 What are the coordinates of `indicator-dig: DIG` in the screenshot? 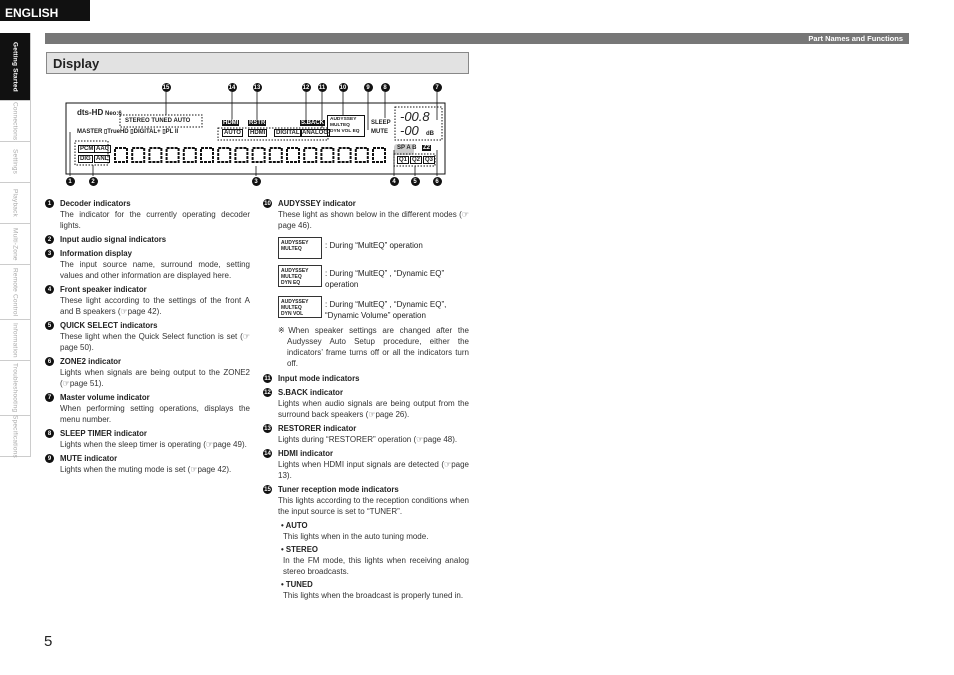 It's located at (85, 159).